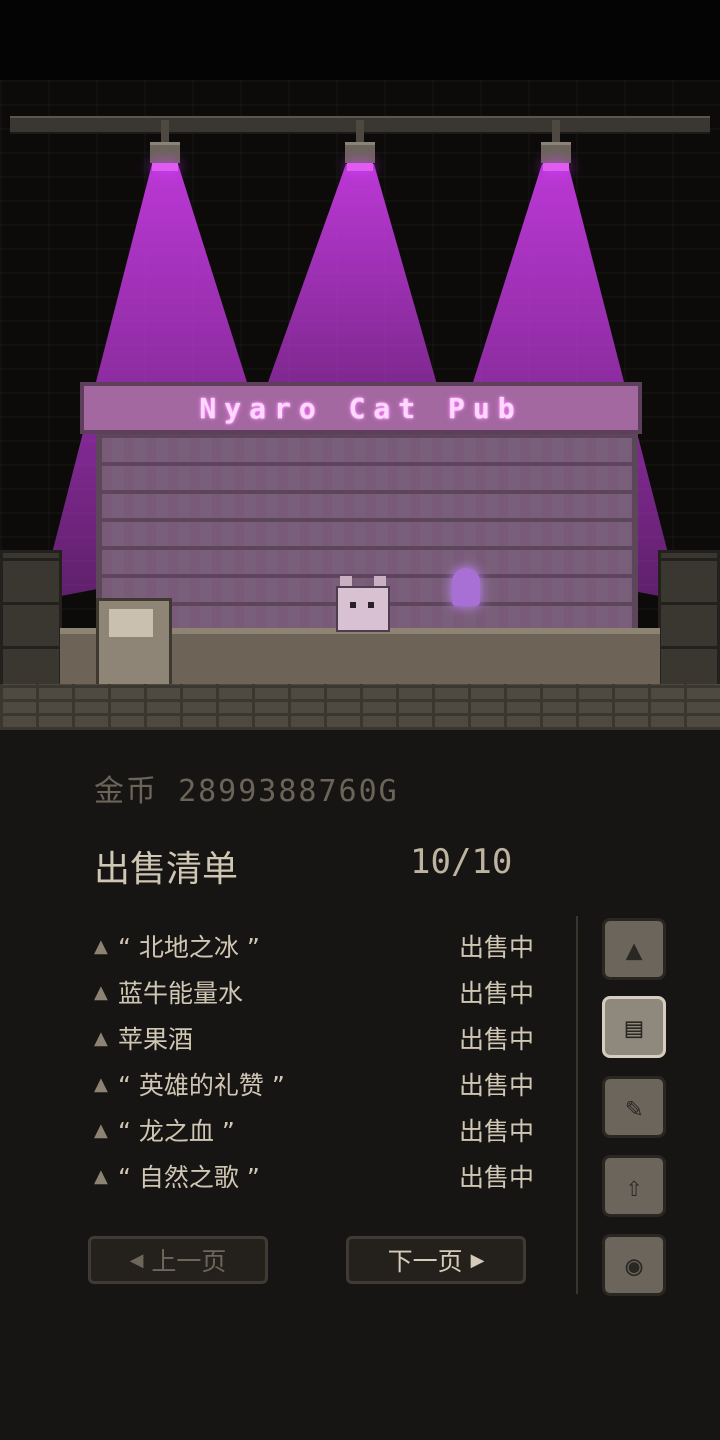  I want to click on tab-upgrade-button: ⇧, so click(634, 1186).